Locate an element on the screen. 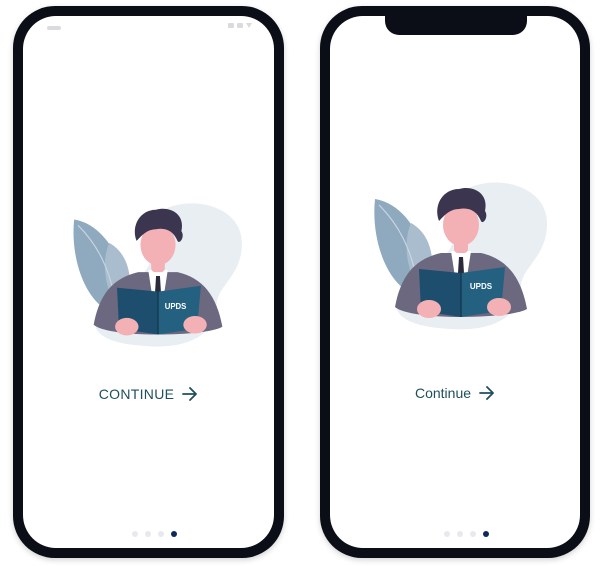 This screenshot has width=606, height=566. wifi-icon is located at coordinates (240, 25).